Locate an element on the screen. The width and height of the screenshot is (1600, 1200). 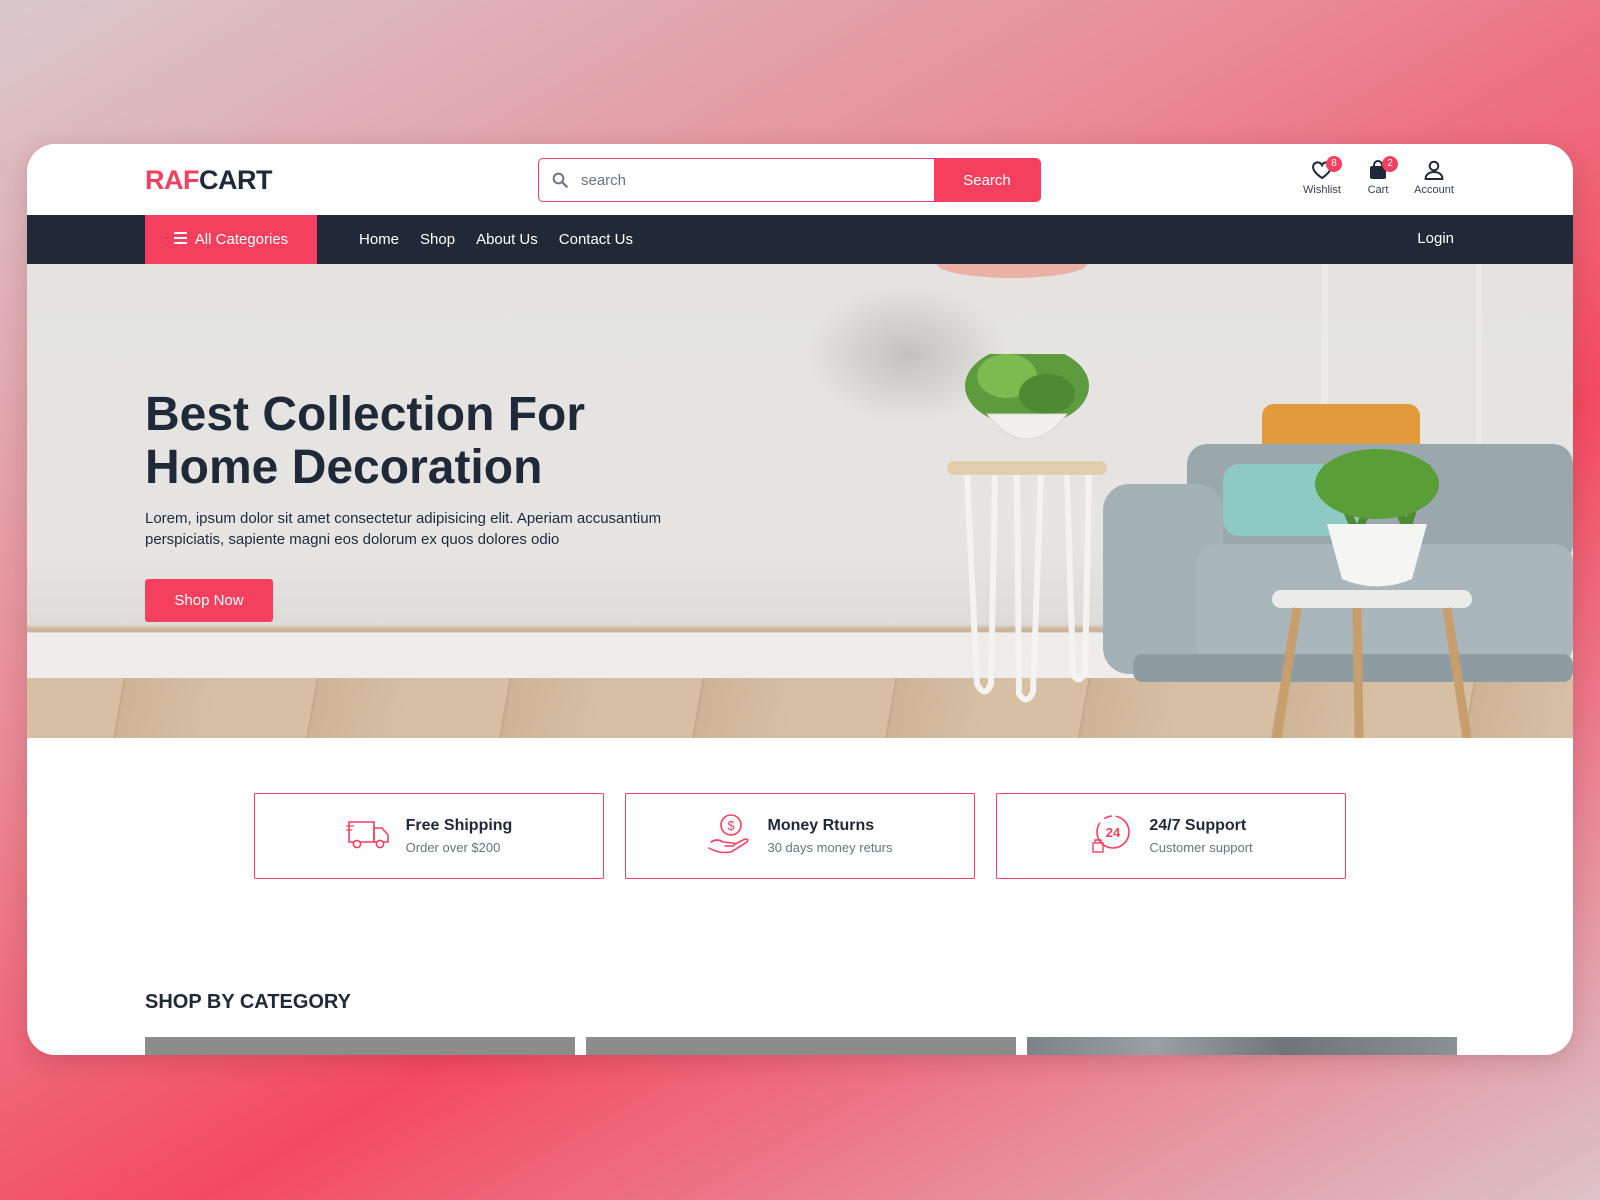
nav-link-contact-us: Contact Us is located at coordinates (596, 239).